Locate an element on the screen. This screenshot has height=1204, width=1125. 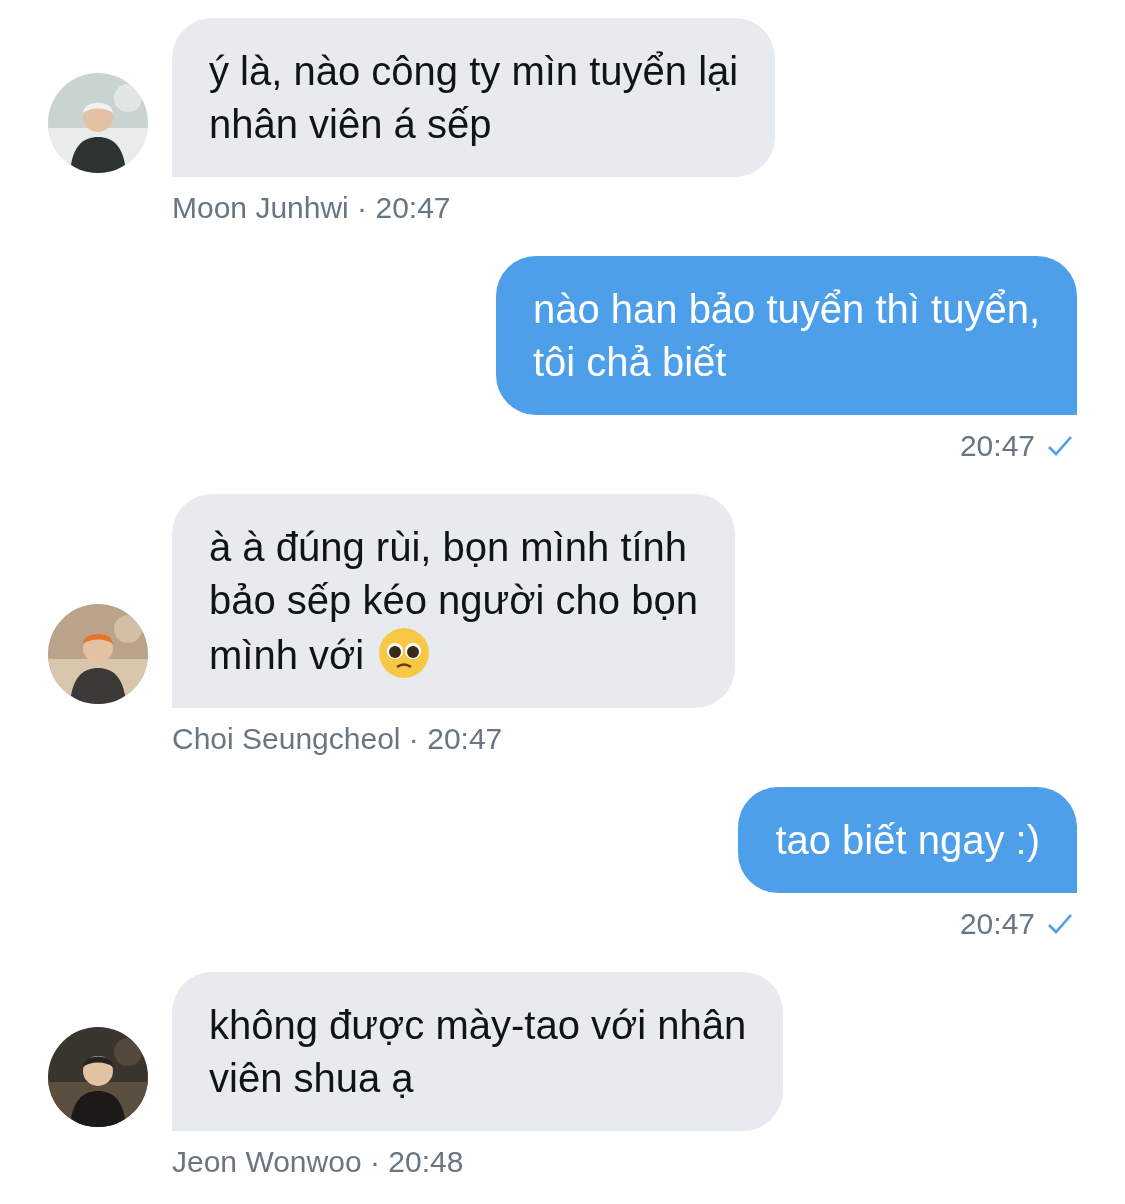
message-bubble: ý là, nào công ty mìn tuyển lại nhân viên á sếp is located at coordinates (474, 97).